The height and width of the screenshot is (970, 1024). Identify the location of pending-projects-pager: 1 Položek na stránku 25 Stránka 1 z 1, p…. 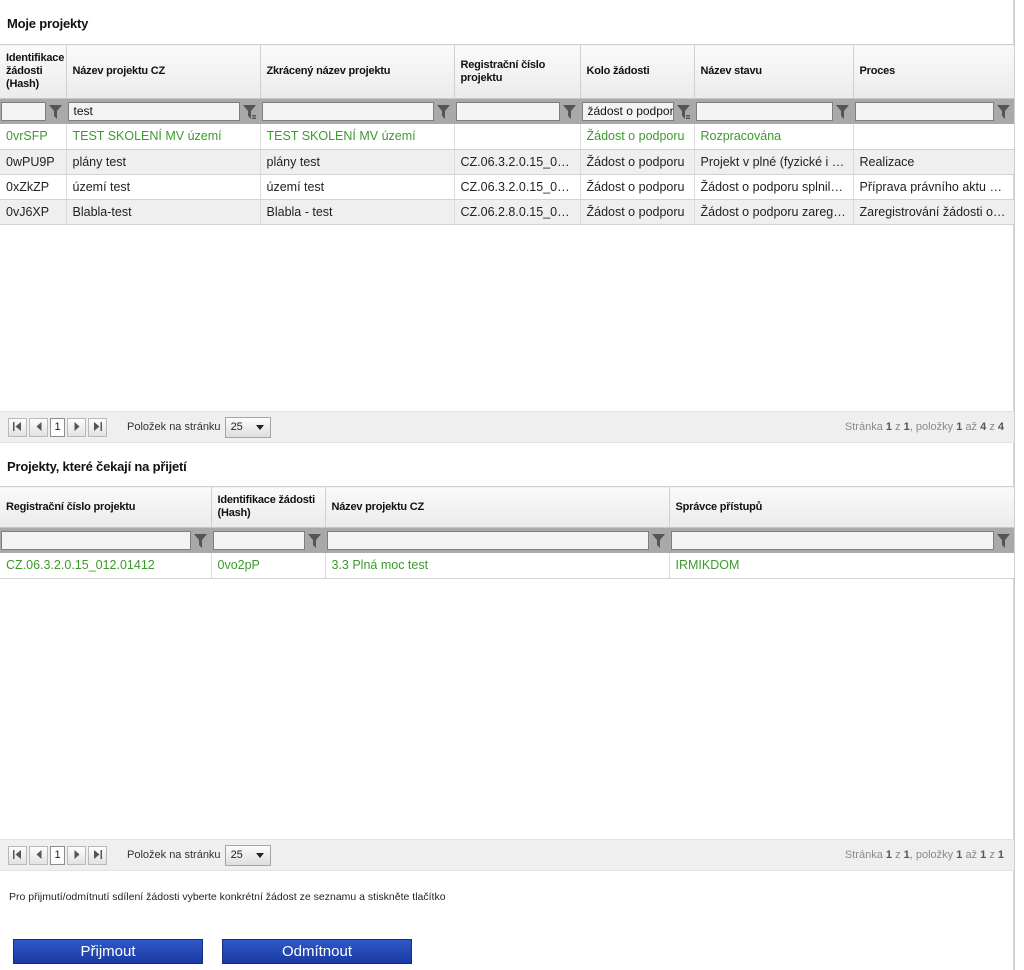
(507, 855).